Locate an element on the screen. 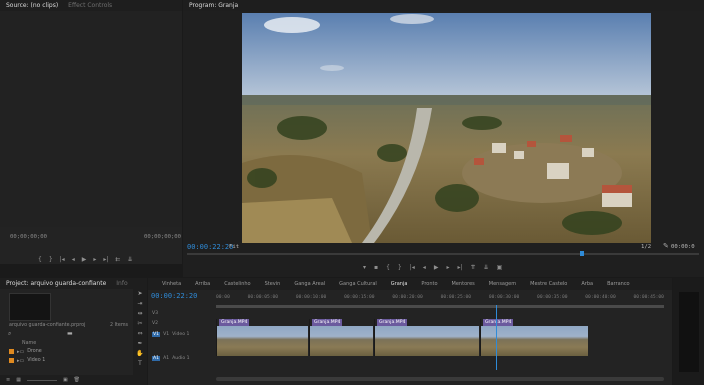  new-item-icon: ▣ is located at coordinates (65, 380).